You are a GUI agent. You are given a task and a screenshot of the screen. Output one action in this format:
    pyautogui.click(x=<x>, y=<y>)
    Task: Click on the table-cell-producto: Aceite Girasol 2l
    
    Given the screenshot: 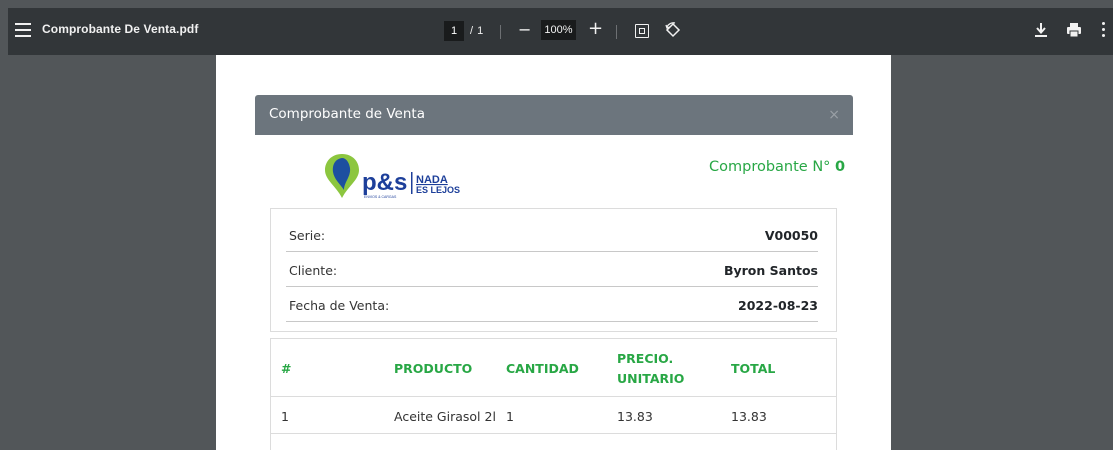 What is the action you would take?
    pyautogui.click(x=445, y=416)
    